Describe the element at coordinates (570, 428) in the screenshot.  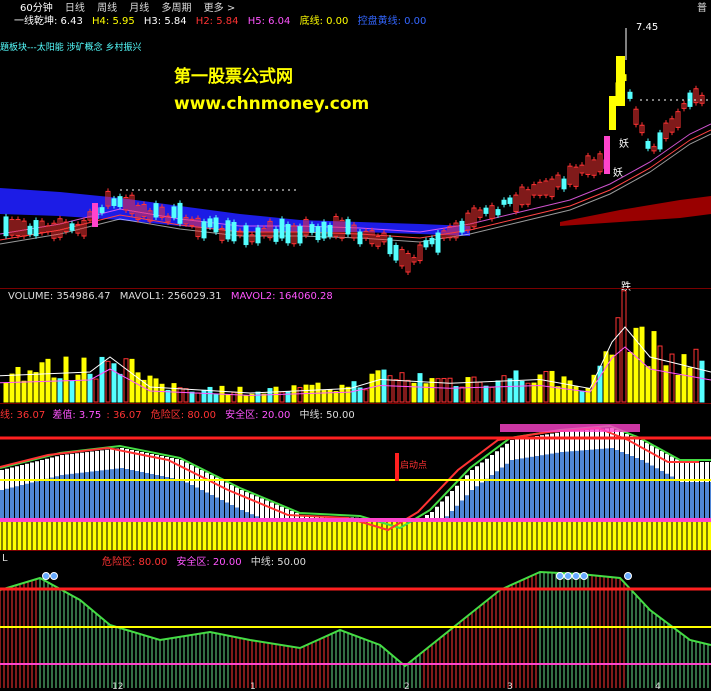
I see `osc-magenta-cap` at that location.